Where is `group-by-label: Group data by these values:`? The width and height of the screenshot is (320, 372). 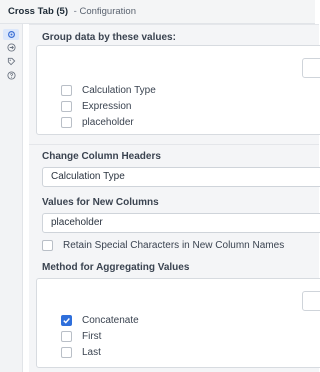 group-by-label: Group data by these values: is located at coordinates (109, 37).